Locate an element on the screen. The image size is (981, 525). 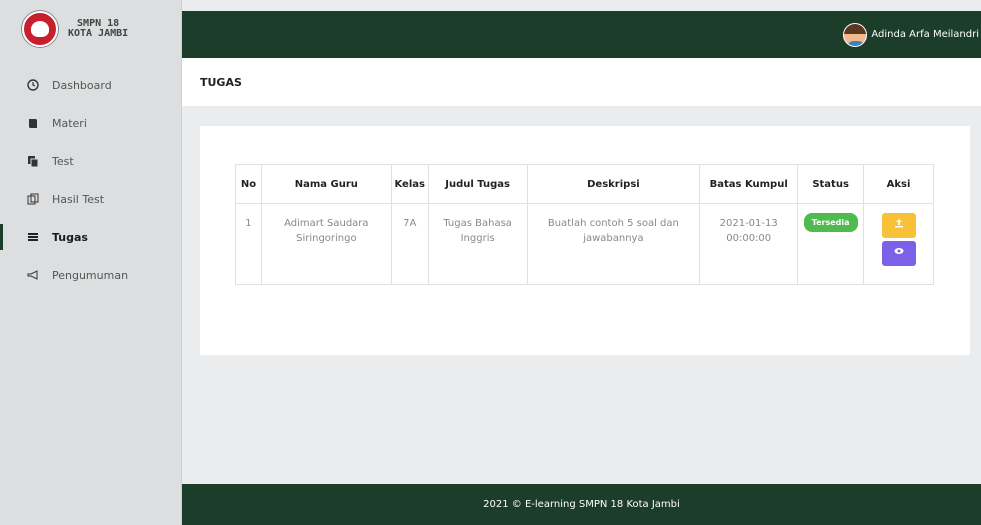
sidebar-item-test: Test is located at coordinates (90, 161).